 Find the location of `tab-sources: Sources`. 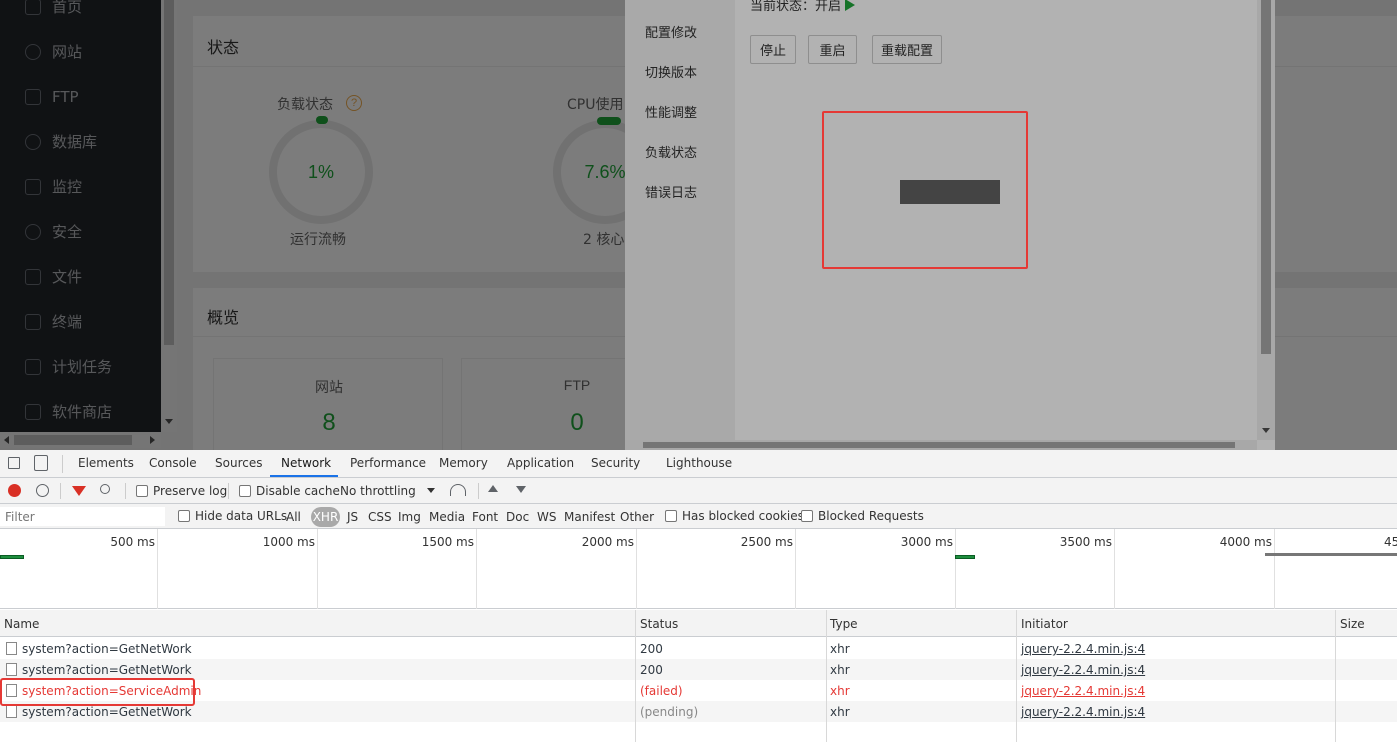

tab-sources: Sources is located at coordinates (238, 463).